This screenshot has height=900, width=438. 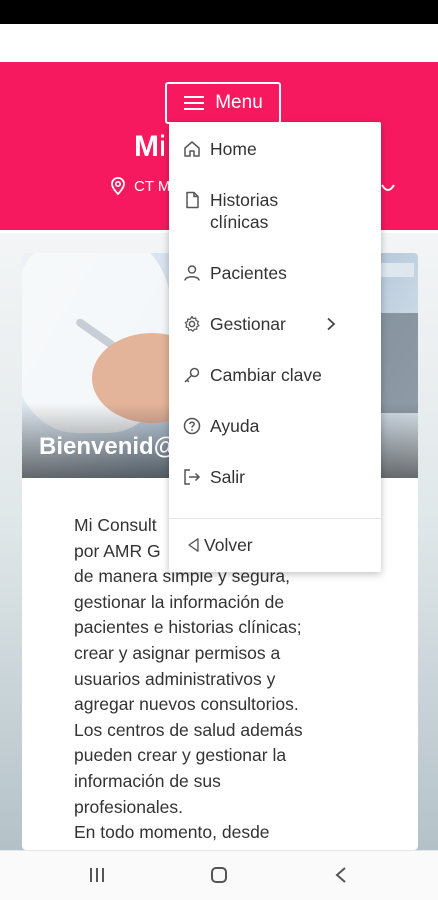 I want to click on intro-line: información de sus, so click(x=147, y=780).